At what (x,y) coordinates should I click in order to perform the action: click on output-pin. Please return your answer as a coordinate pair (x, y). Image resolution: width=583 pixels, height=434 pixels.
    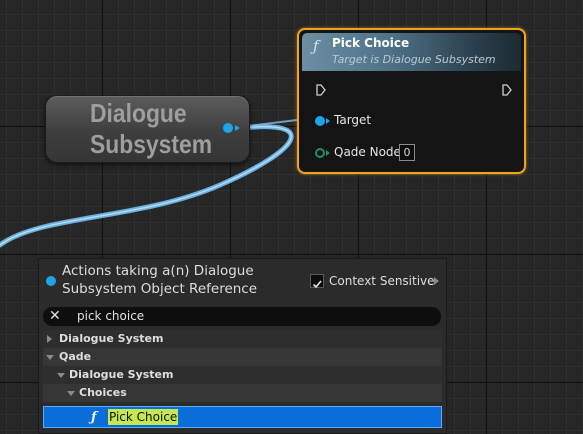
    Looking at the image, I should click on (228, 128).